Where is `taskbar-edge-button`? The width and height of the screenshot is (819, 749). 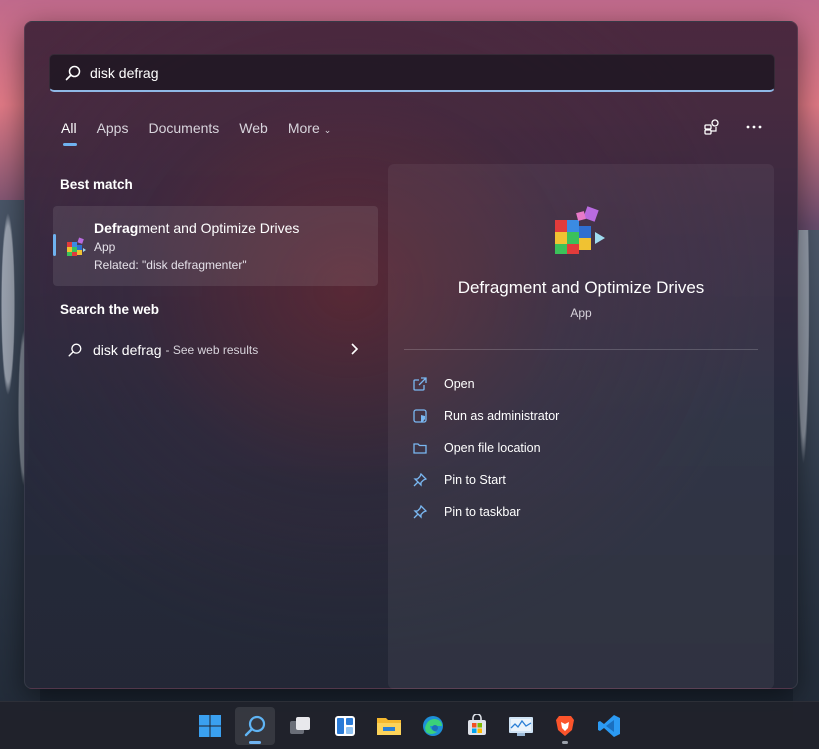
taskbar-edge-button is located at coordinates (433, 726).